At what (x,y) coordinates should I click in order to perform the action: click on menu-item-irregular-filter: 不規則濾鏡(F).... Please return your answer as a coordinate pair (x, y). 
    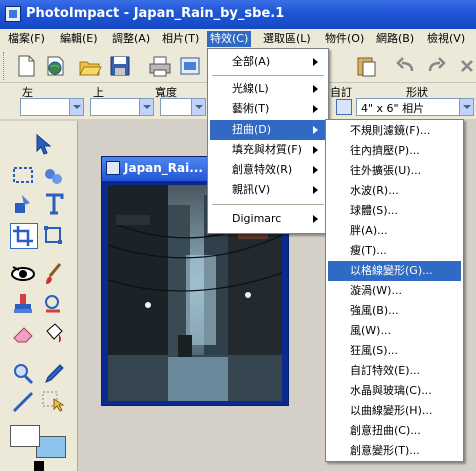
    Looking at the image, I should click on (394, 131).